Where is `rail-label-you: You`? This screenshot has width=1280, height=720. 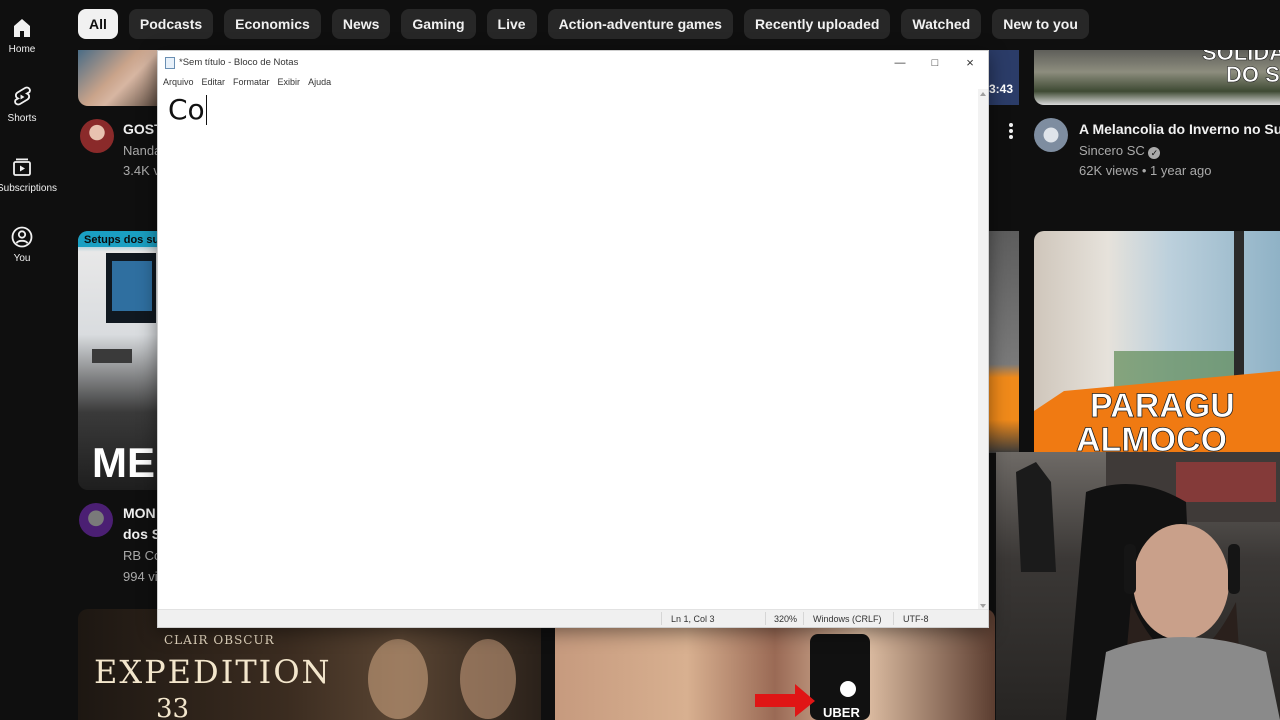 rail-label-you: You is located at coordinates (22, 258).